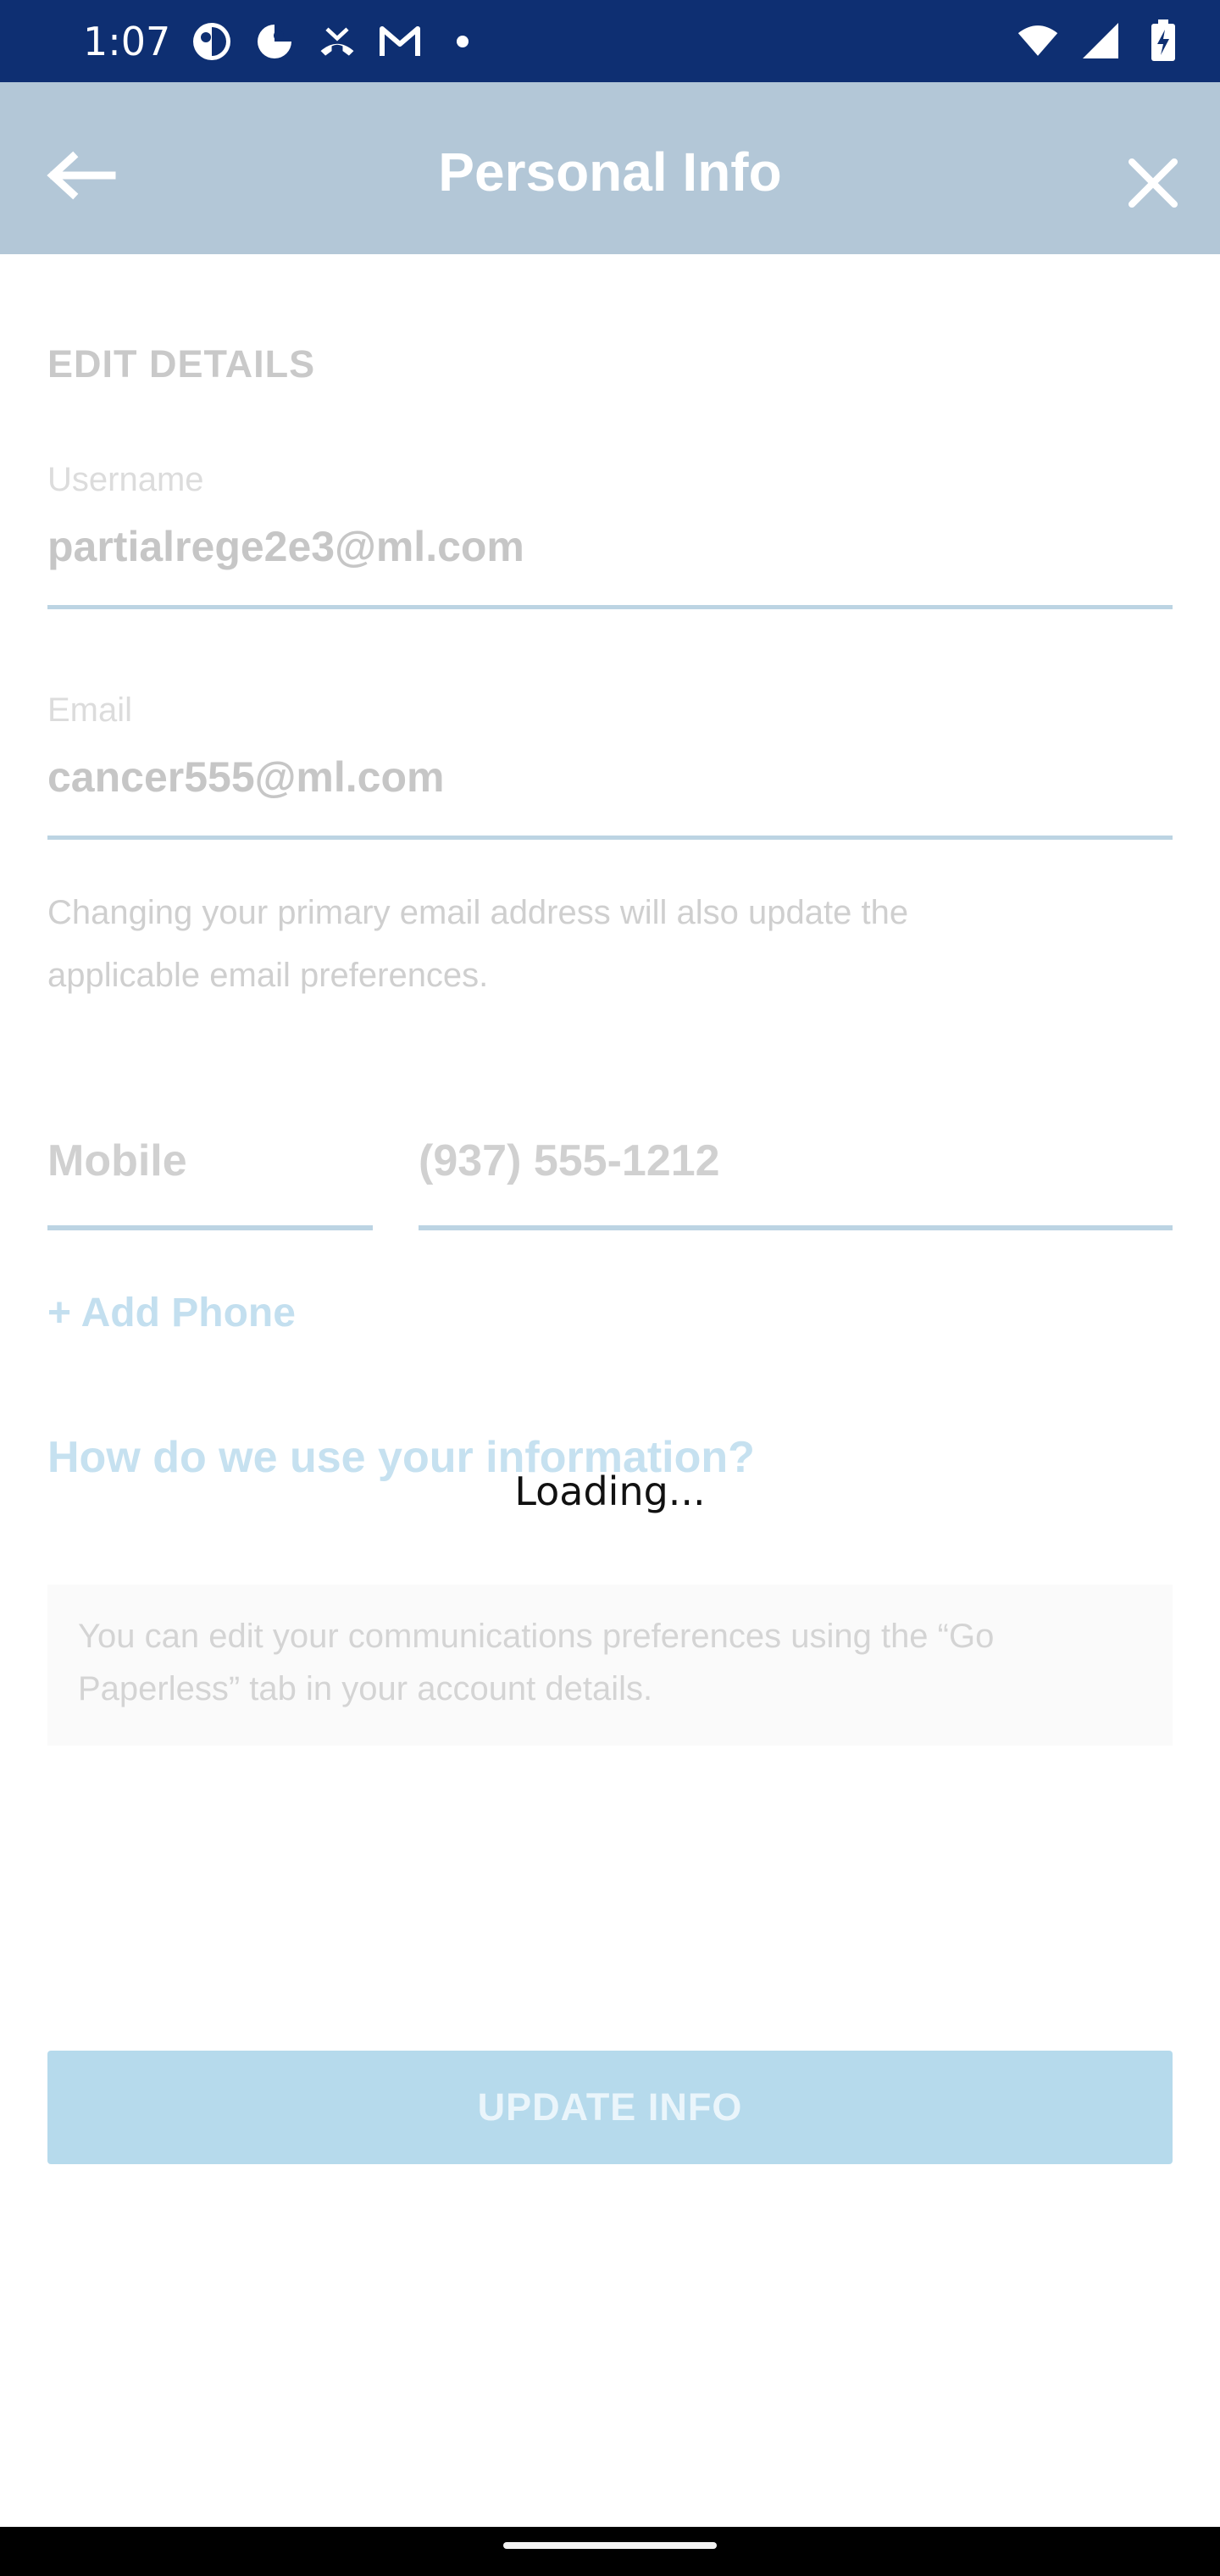  I want to click on missed-call-icon, so click(337, 41).